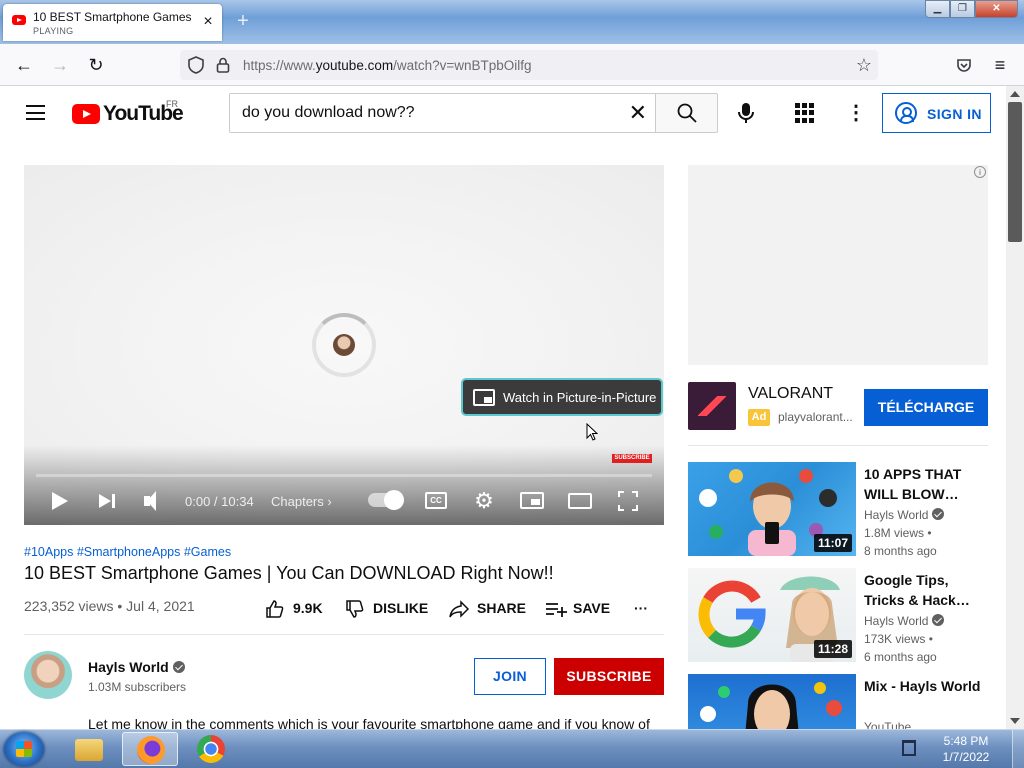 This screenshot has width=1024, height=768. Describe the element at coordinates (923, 686) in the screenshot. I see `recommendation-title: Mix - Hayls World` at that location.